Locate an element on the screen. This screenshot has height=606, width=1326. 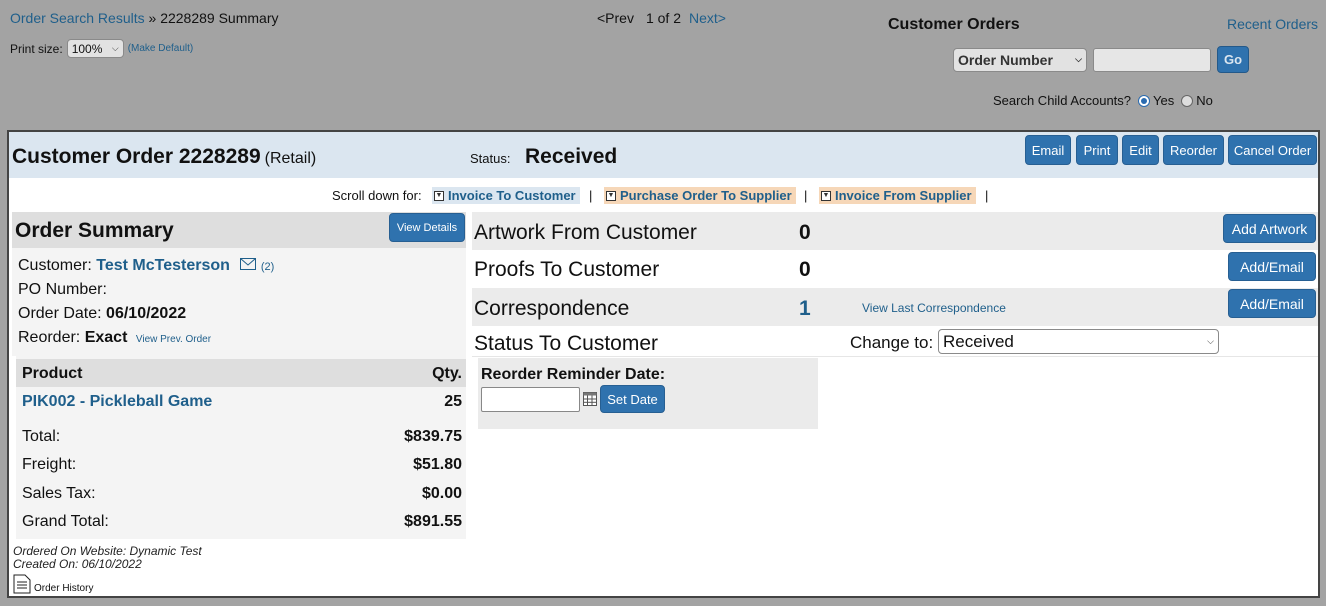
status-label: Status: is located at coordinates (490, 158).